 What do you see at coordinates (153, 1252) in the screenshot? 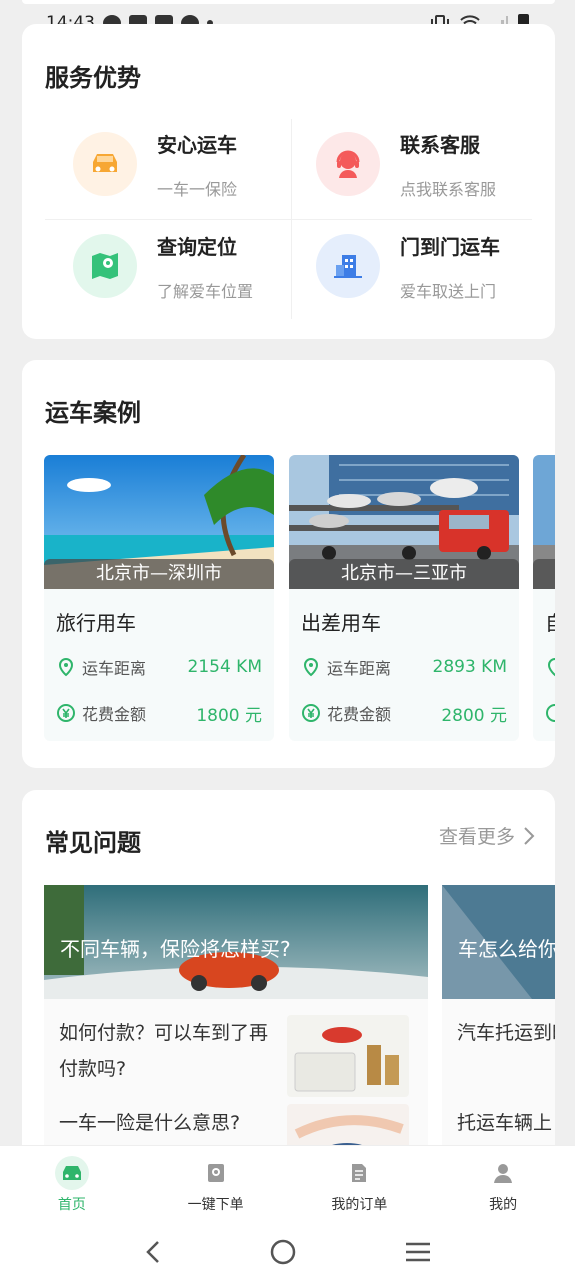
I see `back-icon` at bounding box center [153, 1252].